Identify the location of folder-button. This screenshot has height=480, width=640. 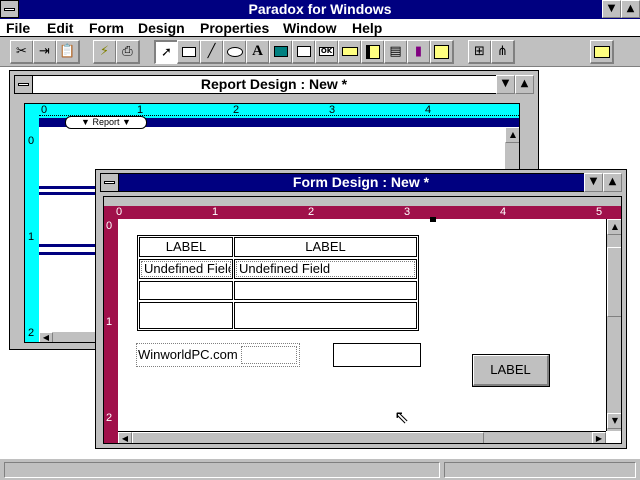
(602, 52).